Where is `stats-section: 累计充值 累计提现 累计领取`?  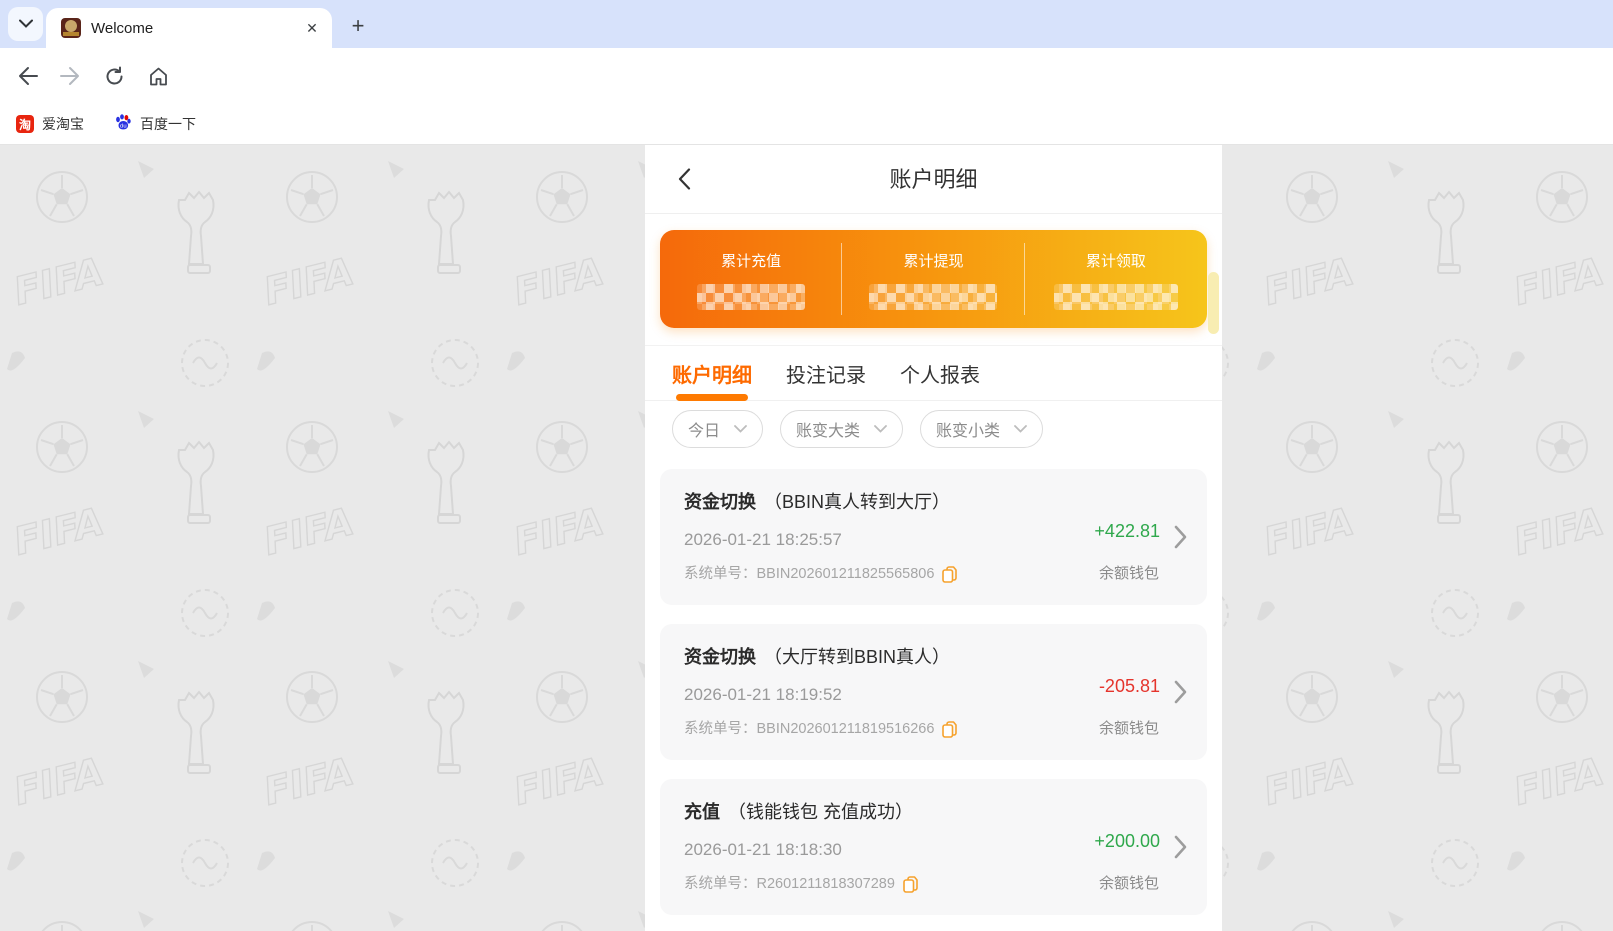 stats-section: 累计充值 累计提现 累计领取 is located at coordinates (933, 279).